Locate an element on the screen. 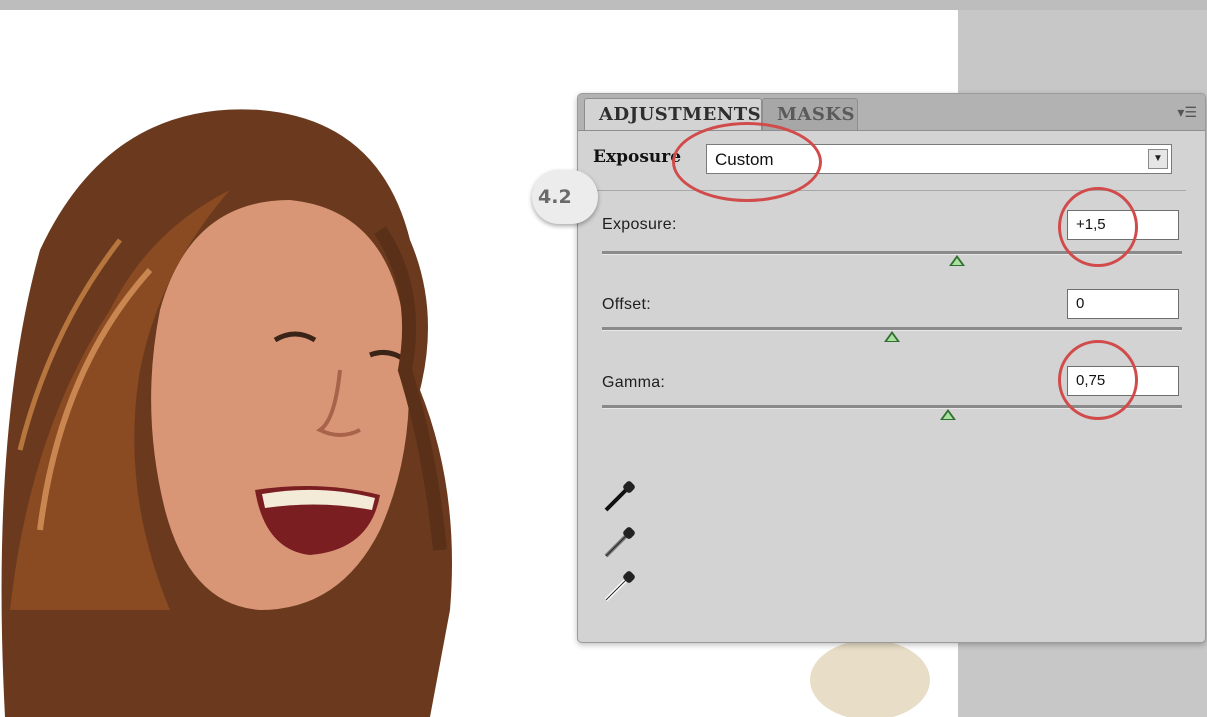 The image size is (1207, 717). adjustment-type-label: Exposure is located at coordinates (637, 157).